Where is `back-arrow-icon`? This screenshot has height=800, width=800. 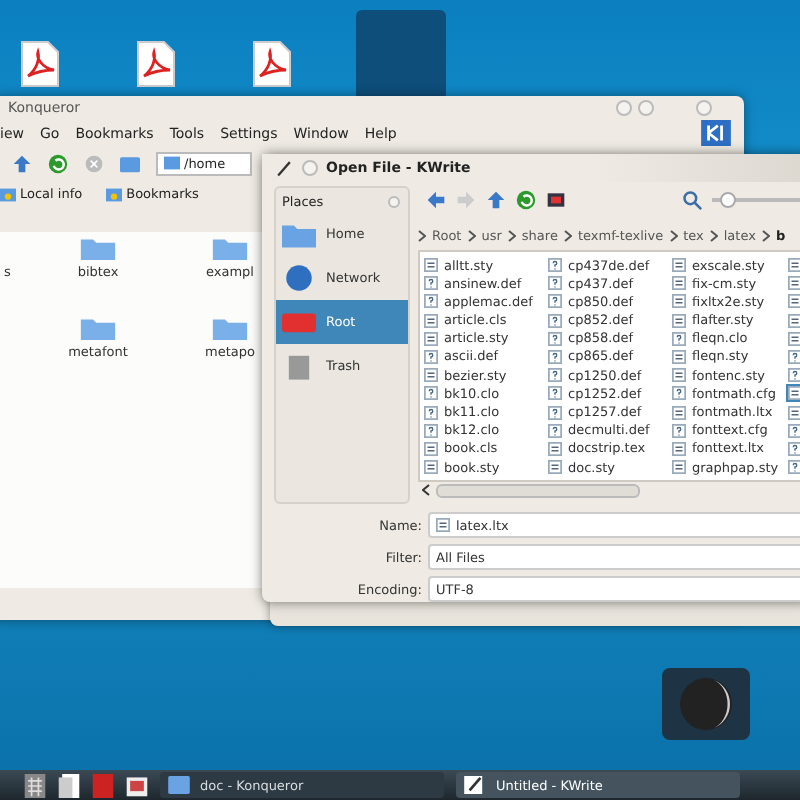 back-arrow-icon is located at coordinates (436, 199).